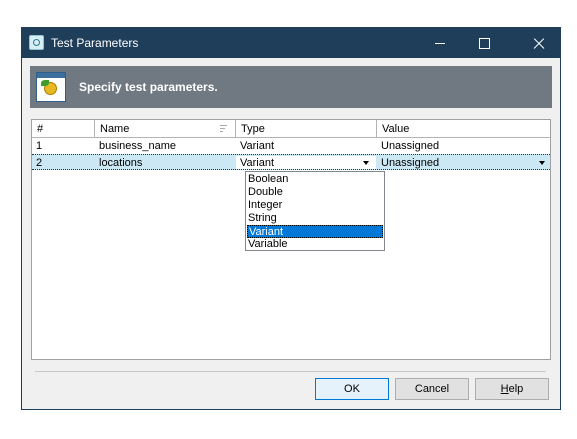 This screenshot has width=577, height=439. Describe the element at coordinates (315, 231) in the screenshot. I see `dropdown-option-selected: Variant` at that location.